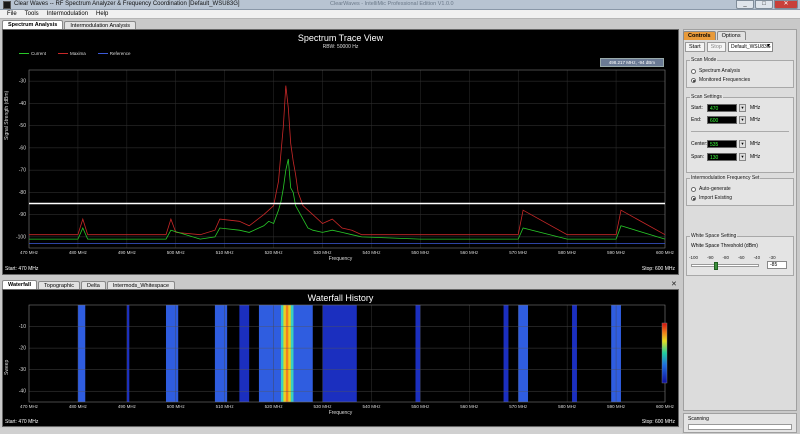  I want to click on waterfall-stop: Stop: 600 MHz, so click(658, 422).